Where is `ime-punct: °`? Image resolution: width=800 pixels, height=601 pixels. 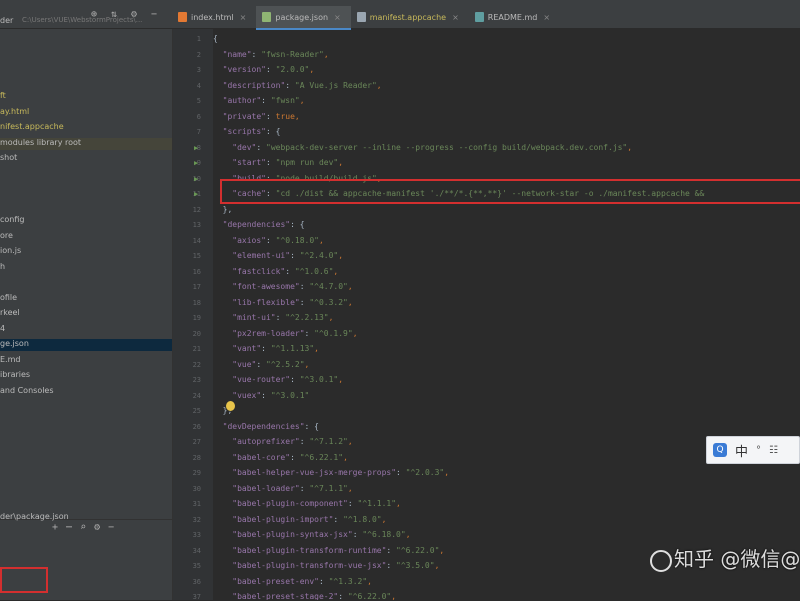
ime-punct: ° is located at coordinates (758, 450).